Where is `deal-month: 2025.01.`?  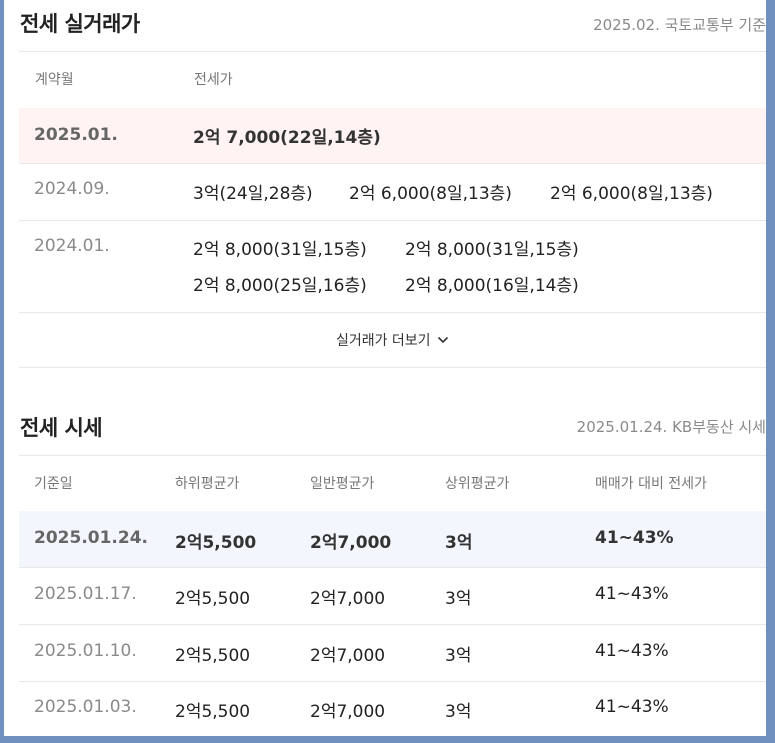
deal-month: 2025.01. is located at coordinates (76, 135).